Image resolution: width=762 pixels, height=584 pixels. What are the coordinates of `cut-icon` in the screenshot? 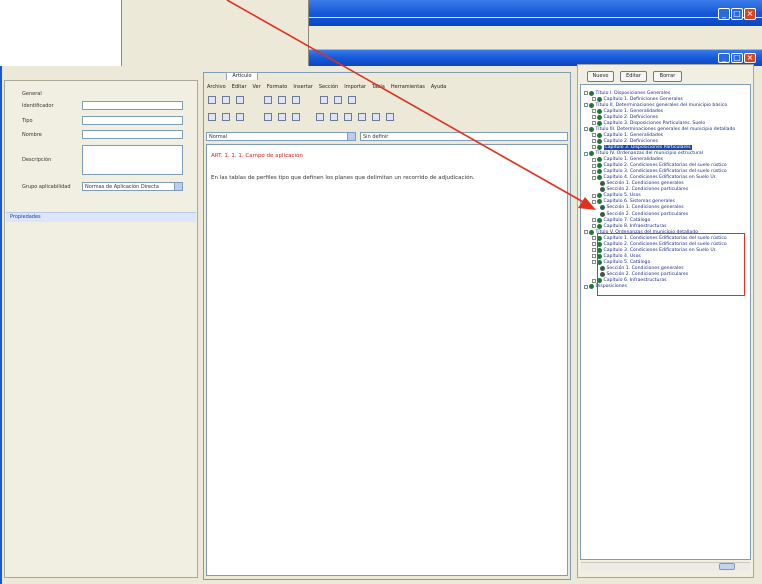 It's located at (268, 100).